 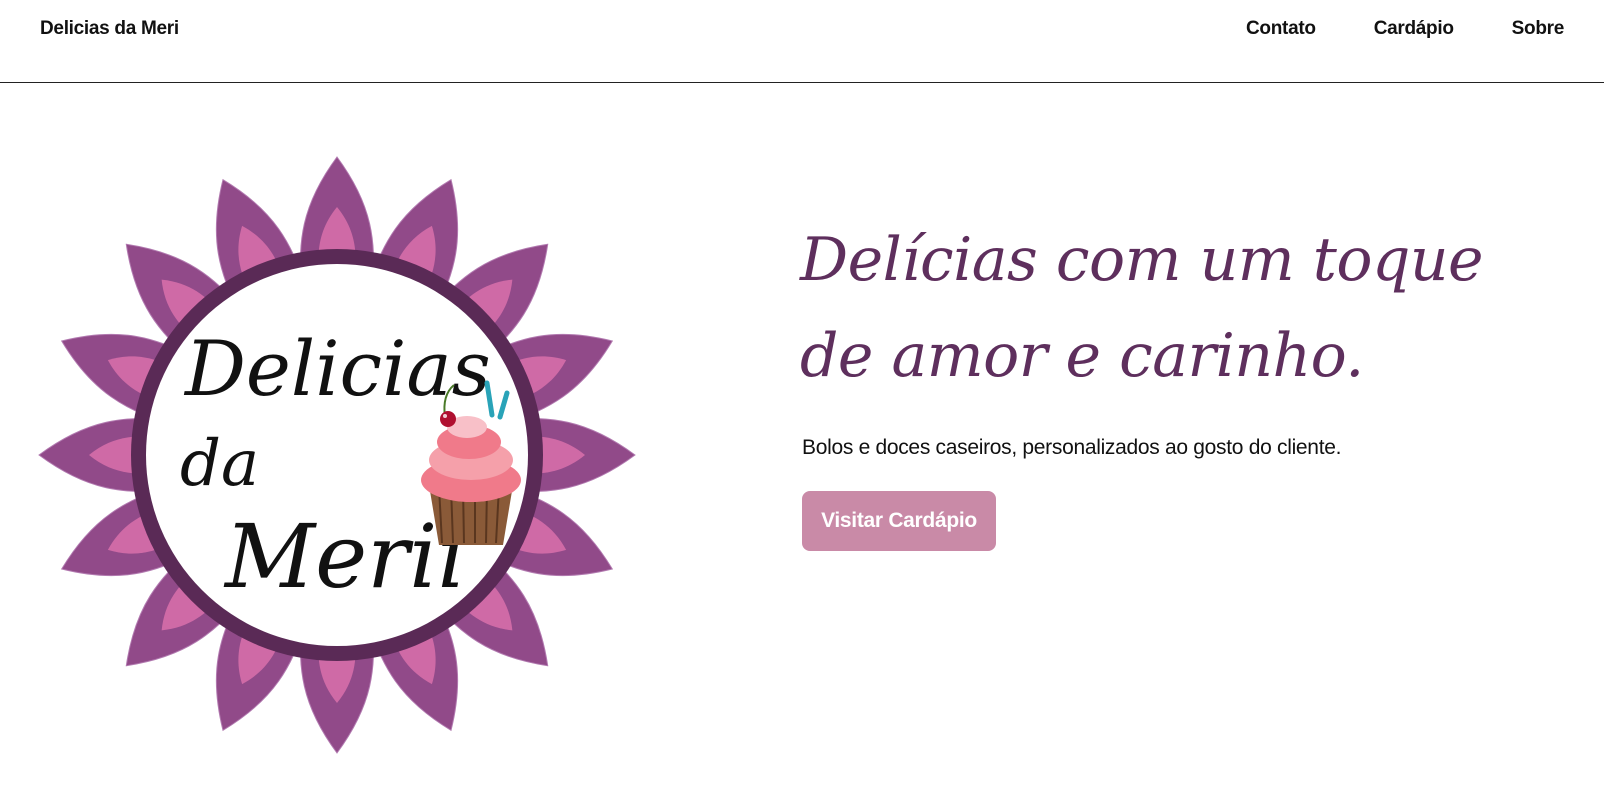 I want to click on navbar: Delicias da Meri Contato Cardápio Sobre, so click(x=802, y=41).